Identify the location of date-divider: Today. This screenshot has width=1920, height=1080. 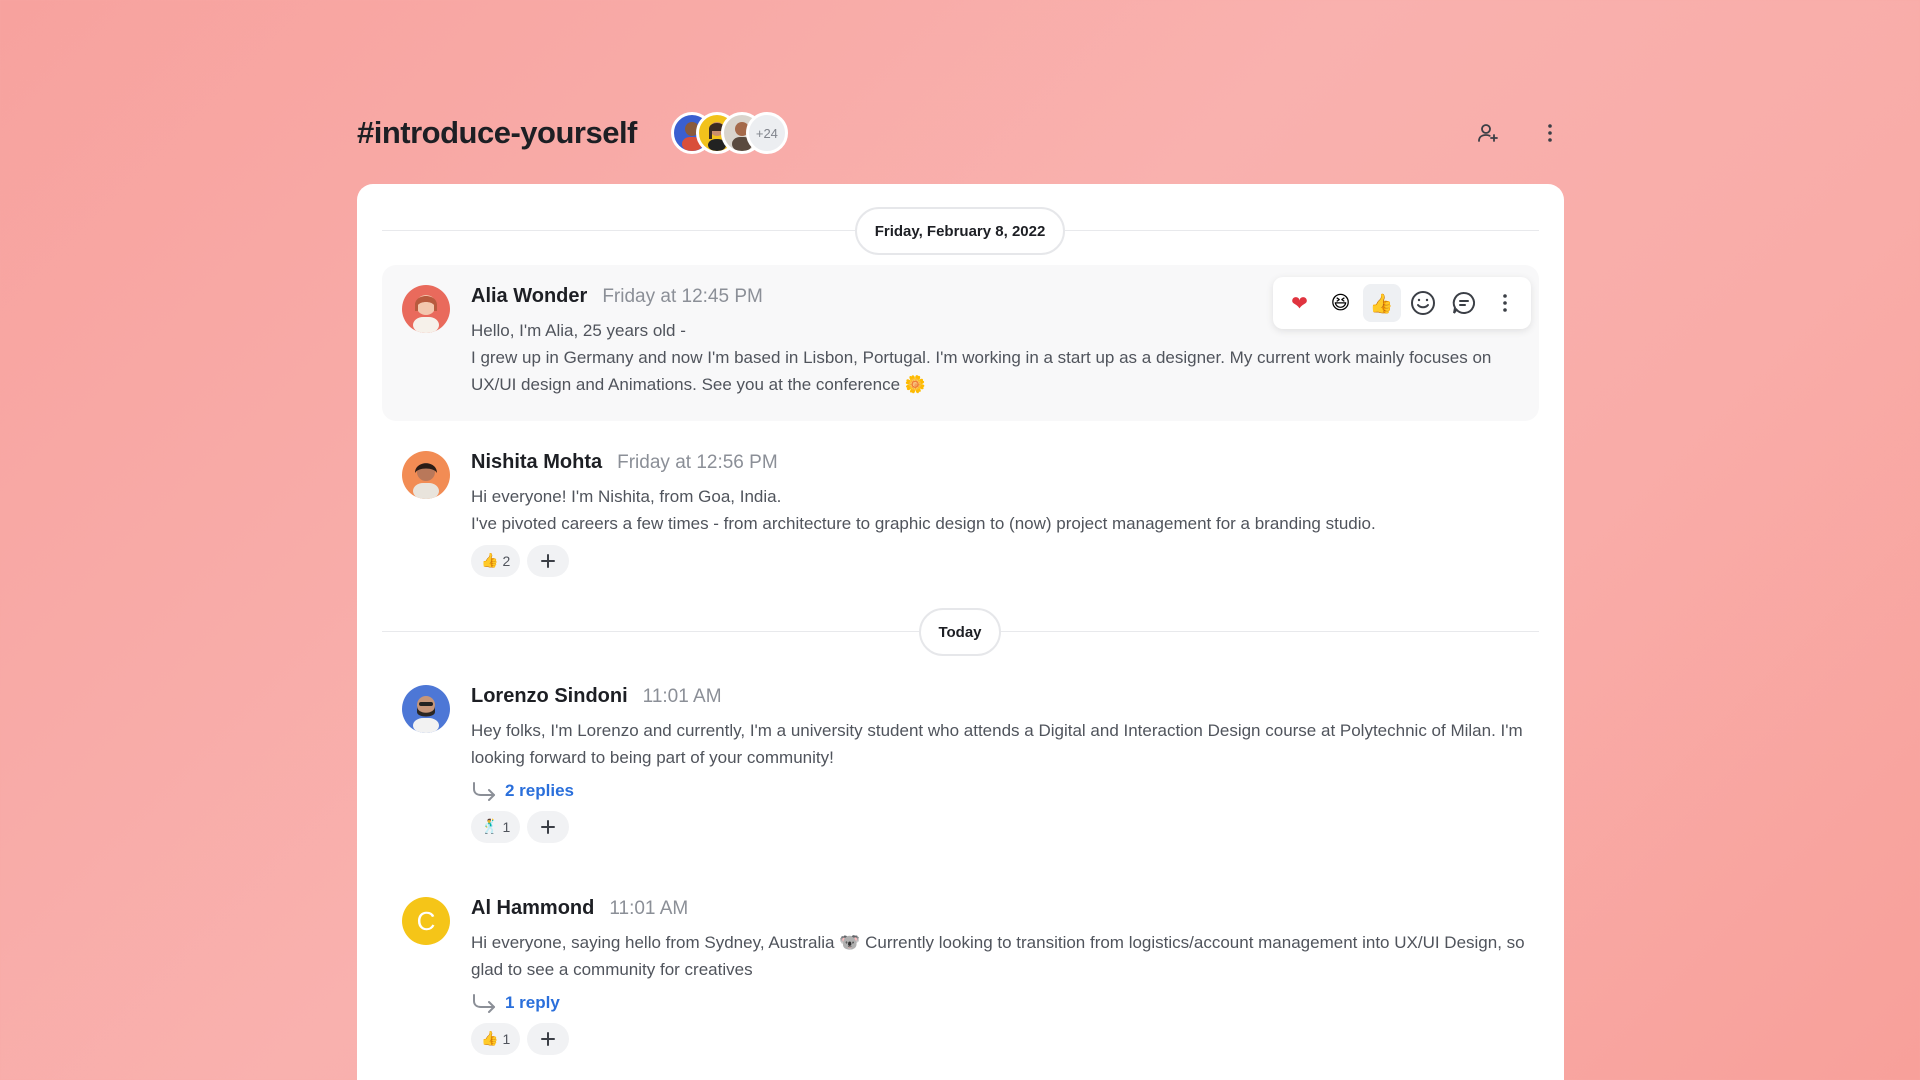
(960, 632).